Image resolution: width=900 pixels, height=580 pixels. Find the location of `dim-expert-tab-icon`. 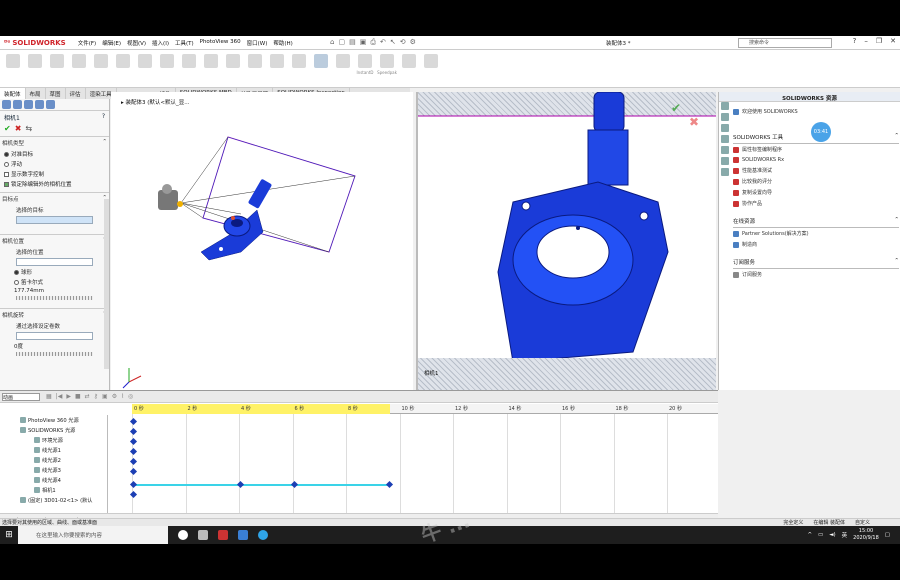

dim-expert-tab-icon is located at coordinates (39, 104).